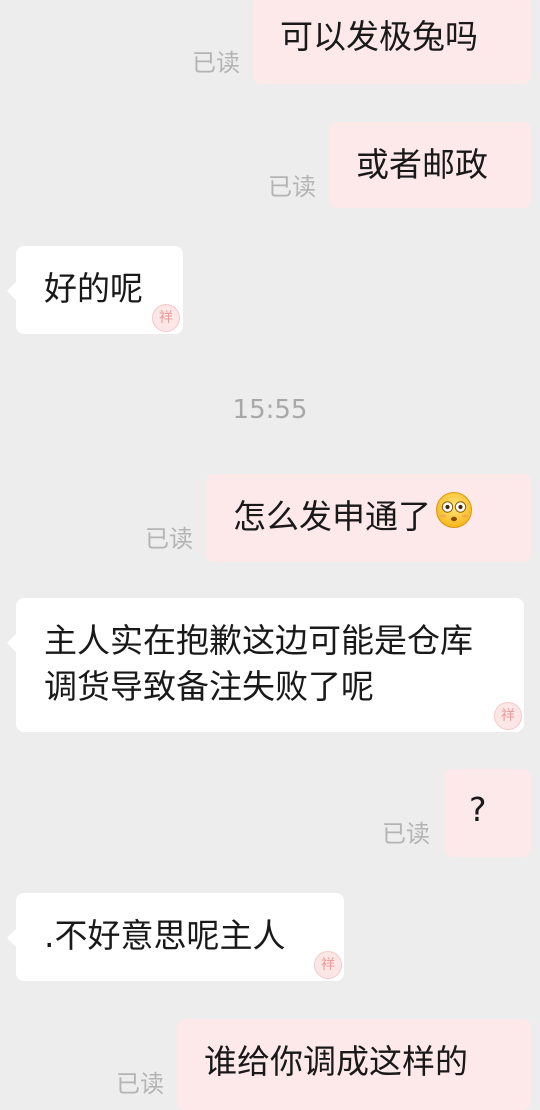 The width and height of the screenshot is (540, 1110). Describe the element at coordinates (336, 1061) in the screenshot. I see `message-text: 谁给你调成这样的` at that location.